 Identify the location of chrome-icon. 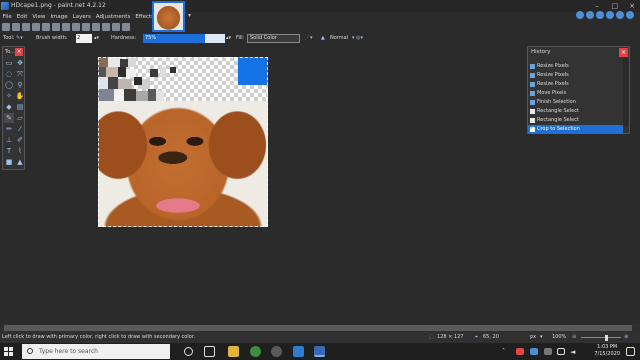
(255, 351).